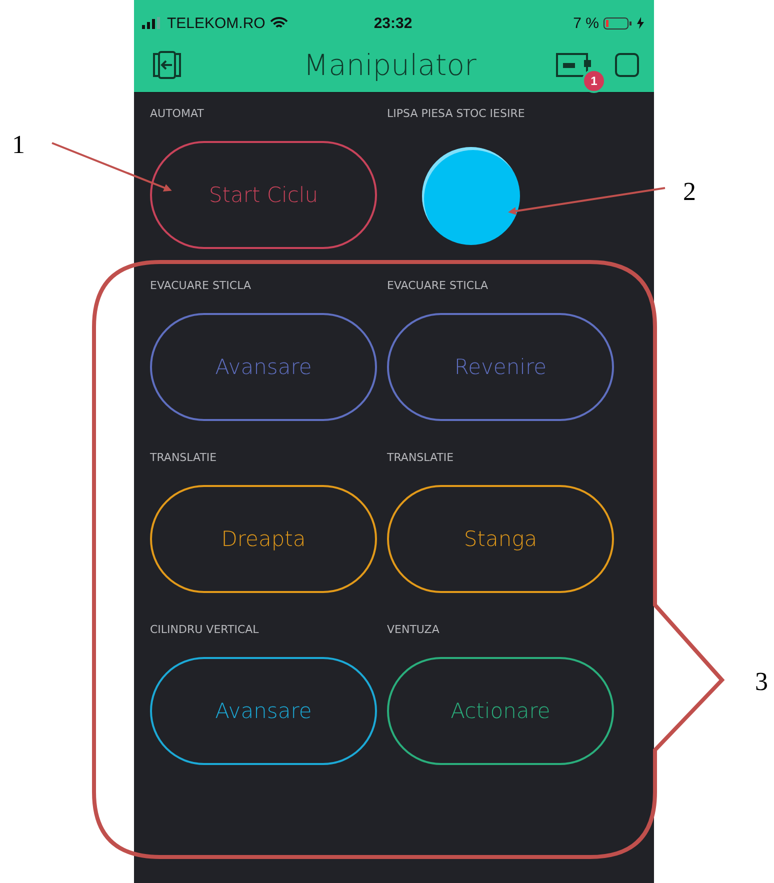 Image resolution: width=774 pixels, height=883 pixels. Describe the element at coordinates (594, 81) in the screenshot. I see `notification-badge: 1` at that location.